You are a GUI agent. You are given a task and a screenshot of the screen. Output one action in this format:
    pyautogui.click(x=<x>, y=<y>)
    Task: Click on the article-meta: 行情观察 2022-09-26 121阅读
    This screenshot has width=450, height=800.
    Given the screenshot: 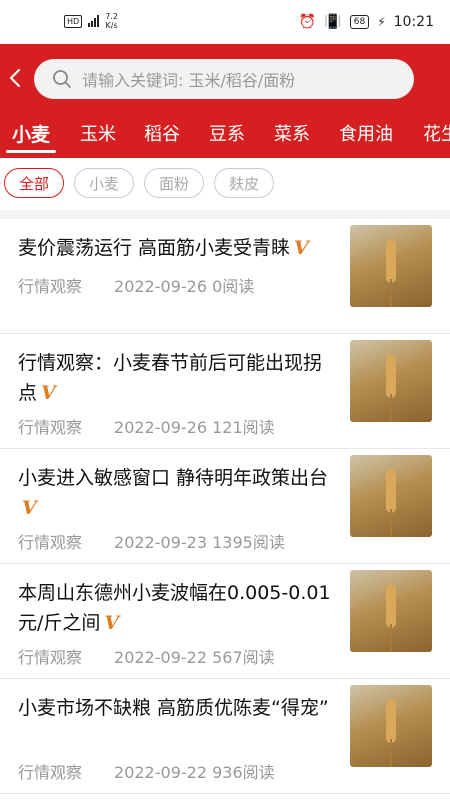 What is the action you would take?
    pyautogui.click(x=146, y=427)
    